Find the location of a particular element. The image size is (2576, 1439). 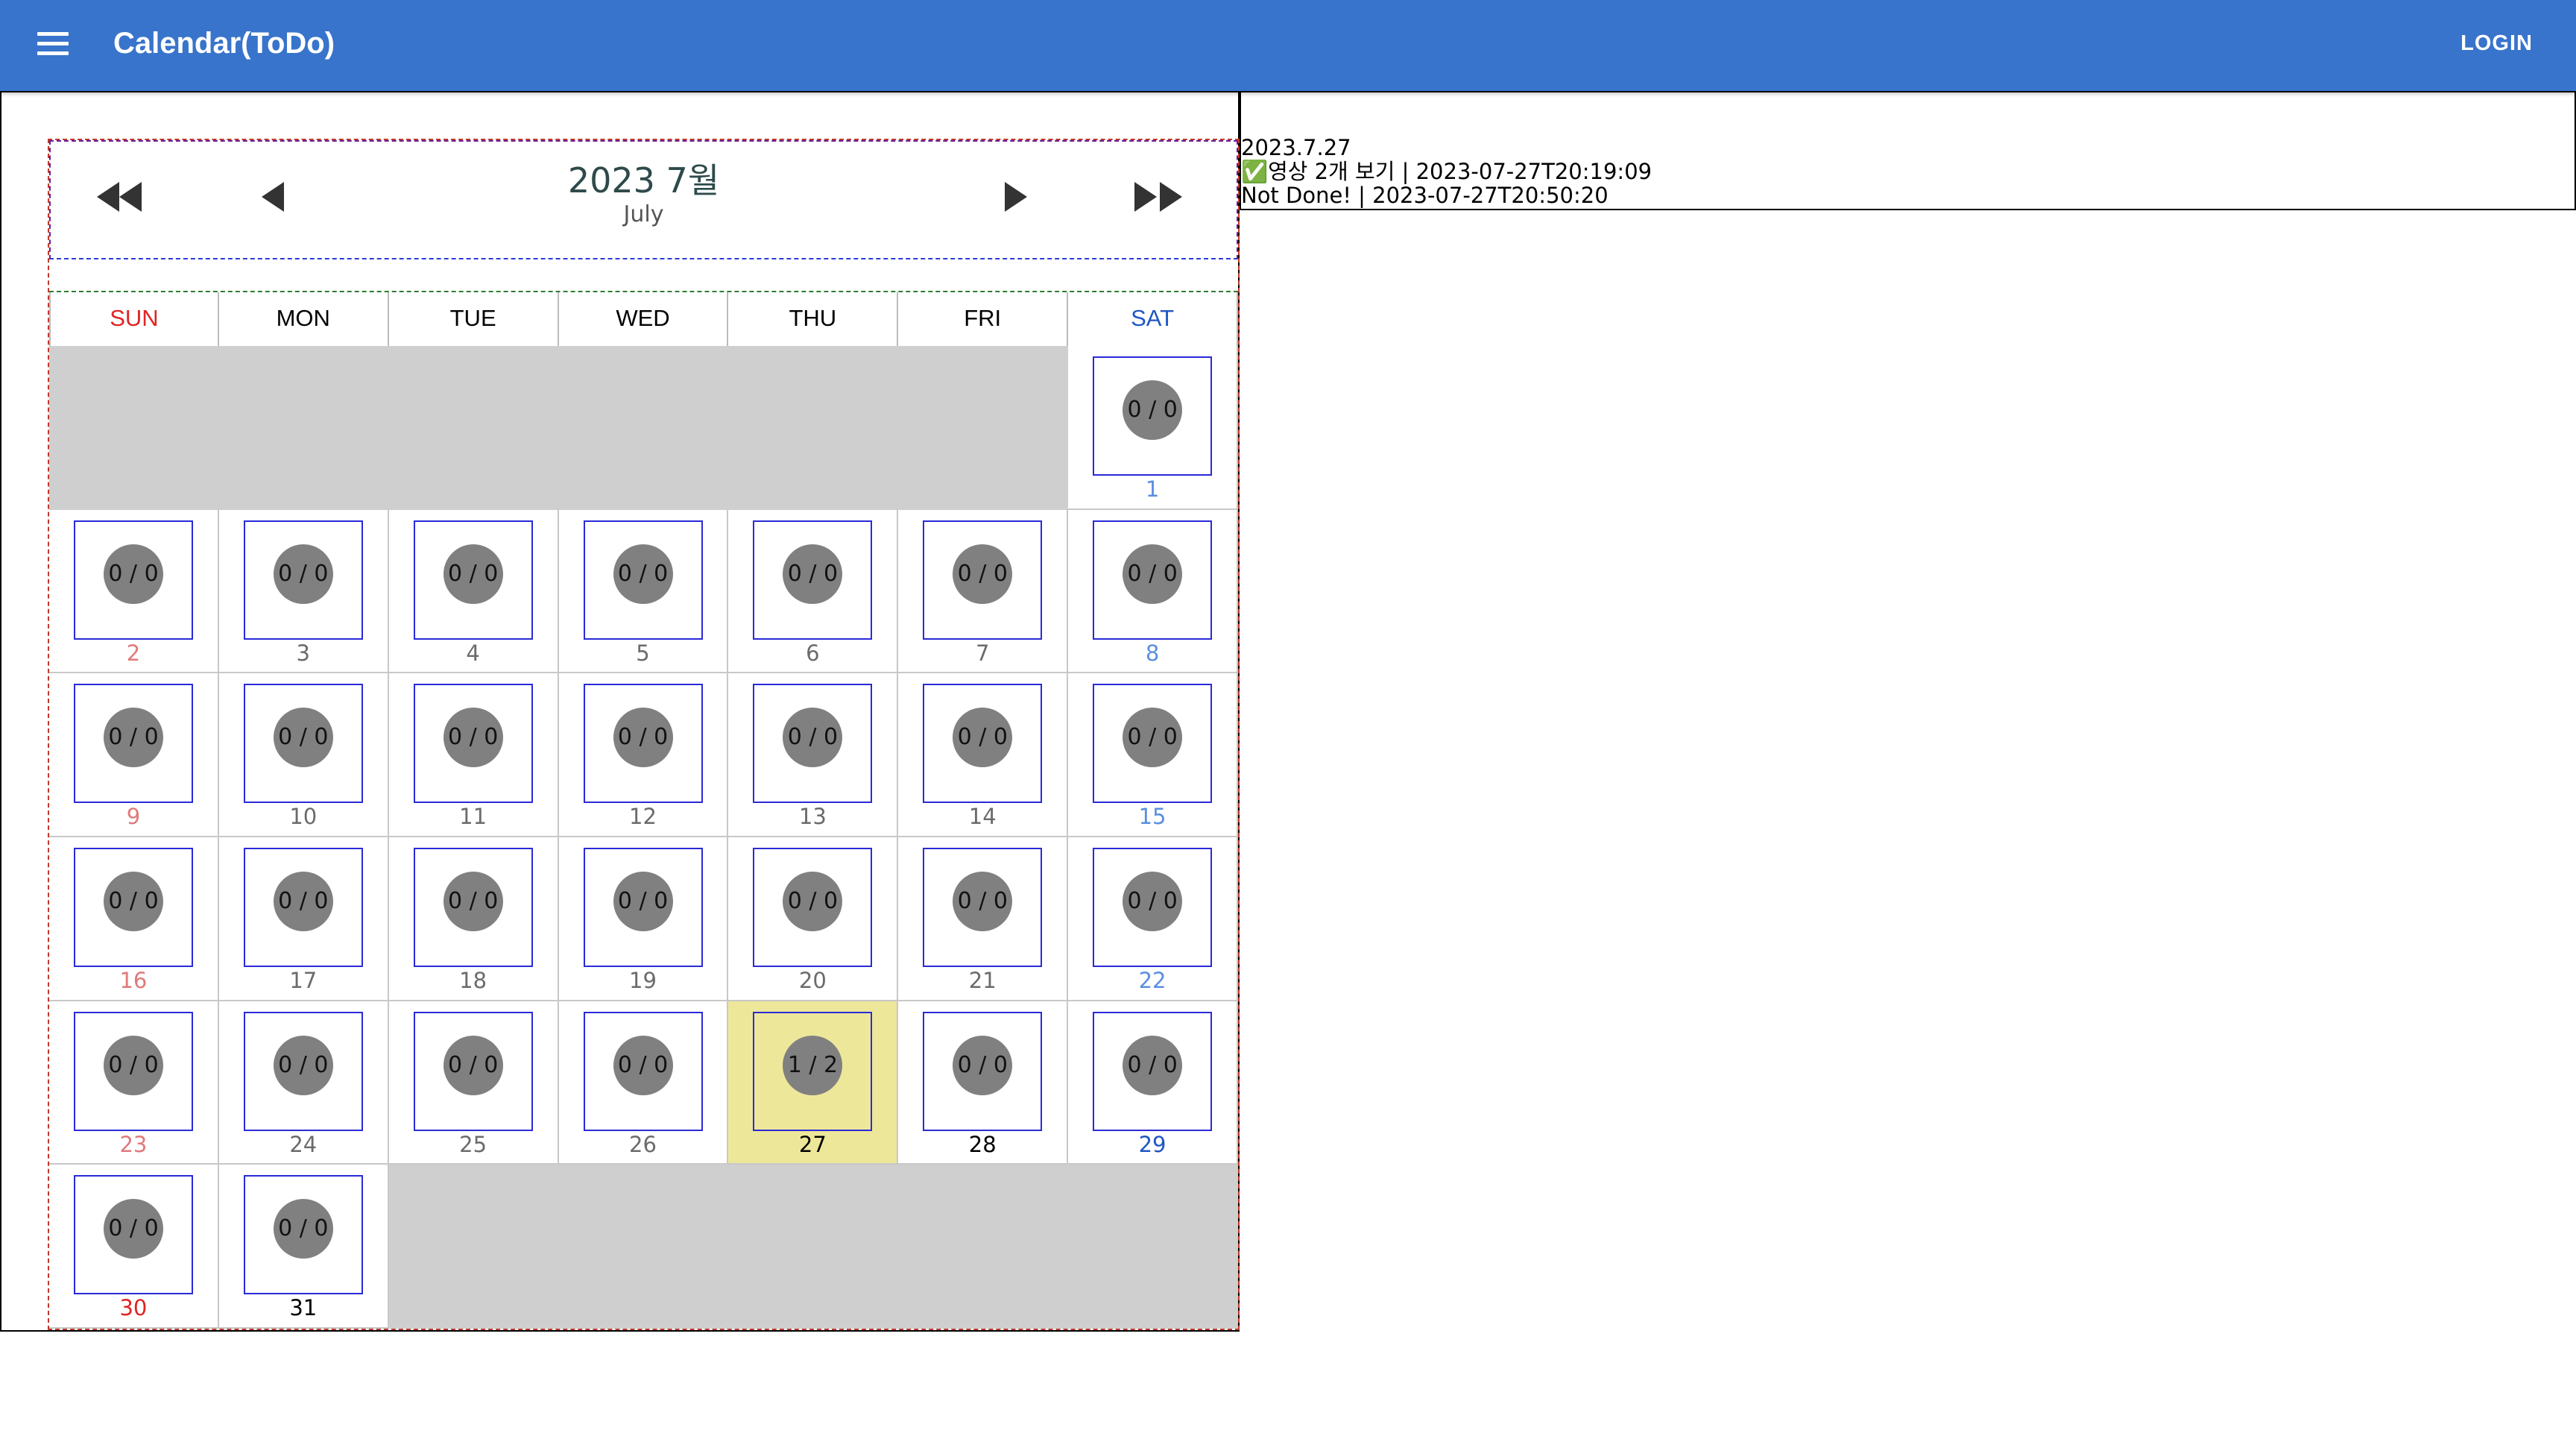

day-cell: 0 / 0 21 is located at coordinates (983, 919).